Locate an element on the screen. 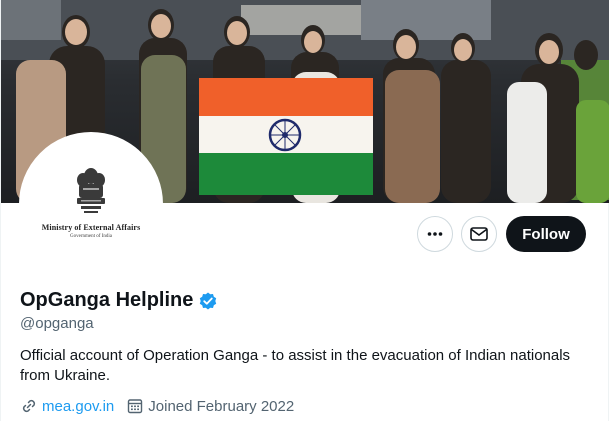 This screenshot has height=421, width=609. follow-button: Follow is located at coordinates (546, 234).